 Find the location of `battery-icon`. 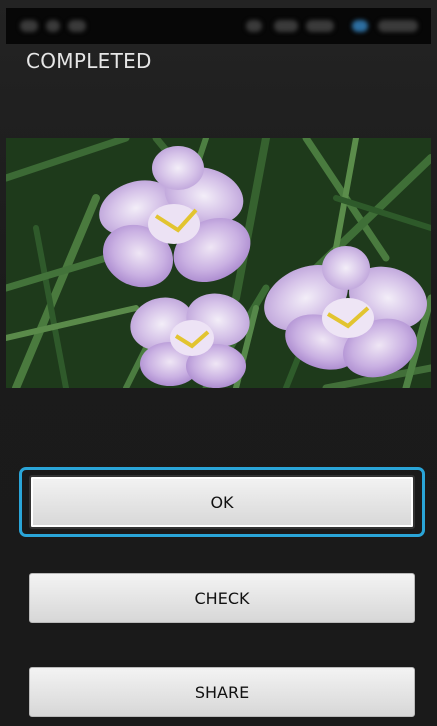

battery-icon is located at coordinates (320, 26).